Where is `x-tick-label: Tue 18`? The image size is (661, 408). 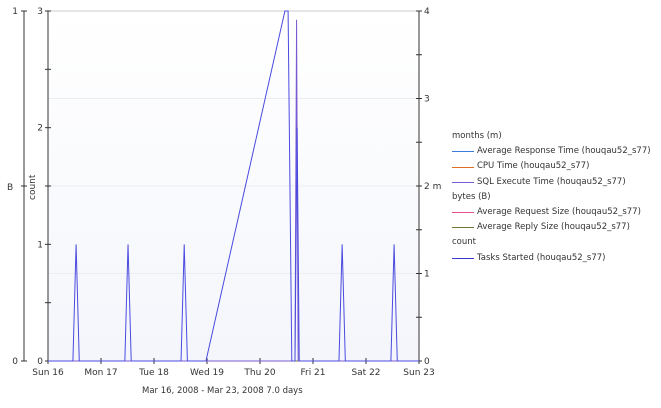
x-tick-label: Tue 18 is located at coordinates (153, 373).